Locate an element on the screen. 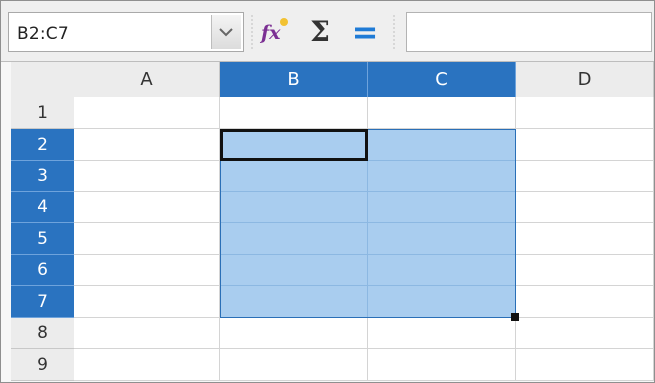 This screenshot has width=655, height=383. cell-d3 is located at coordinates (585, 176).